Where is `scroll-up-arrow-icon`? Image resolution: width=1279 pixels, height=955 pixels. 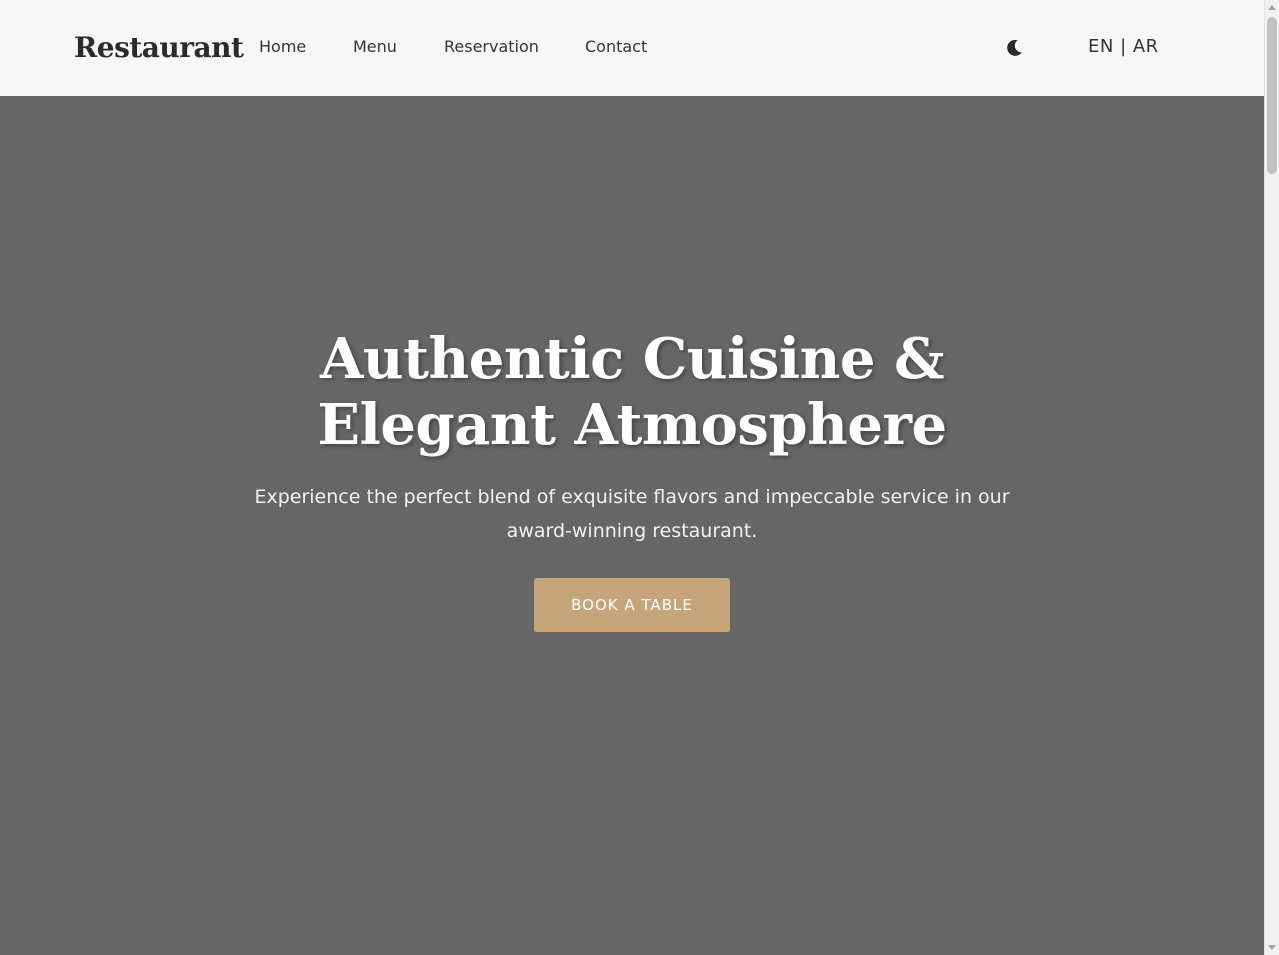 scroll-up-arrow-icon is located at coordinates (1272, 7).